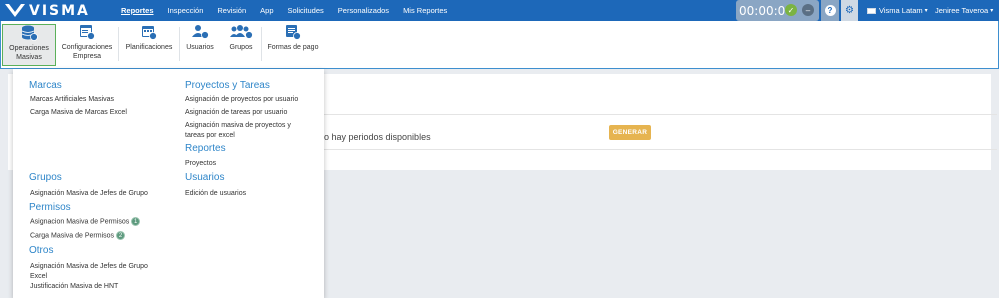 The height and width of the screenshot is (298, 999). Describe the element at coordinates (89, 194) in the screenshot. I see `menu-item-jefes-grupo: Asignación Masiva de Jefes de Grupo` at that location.